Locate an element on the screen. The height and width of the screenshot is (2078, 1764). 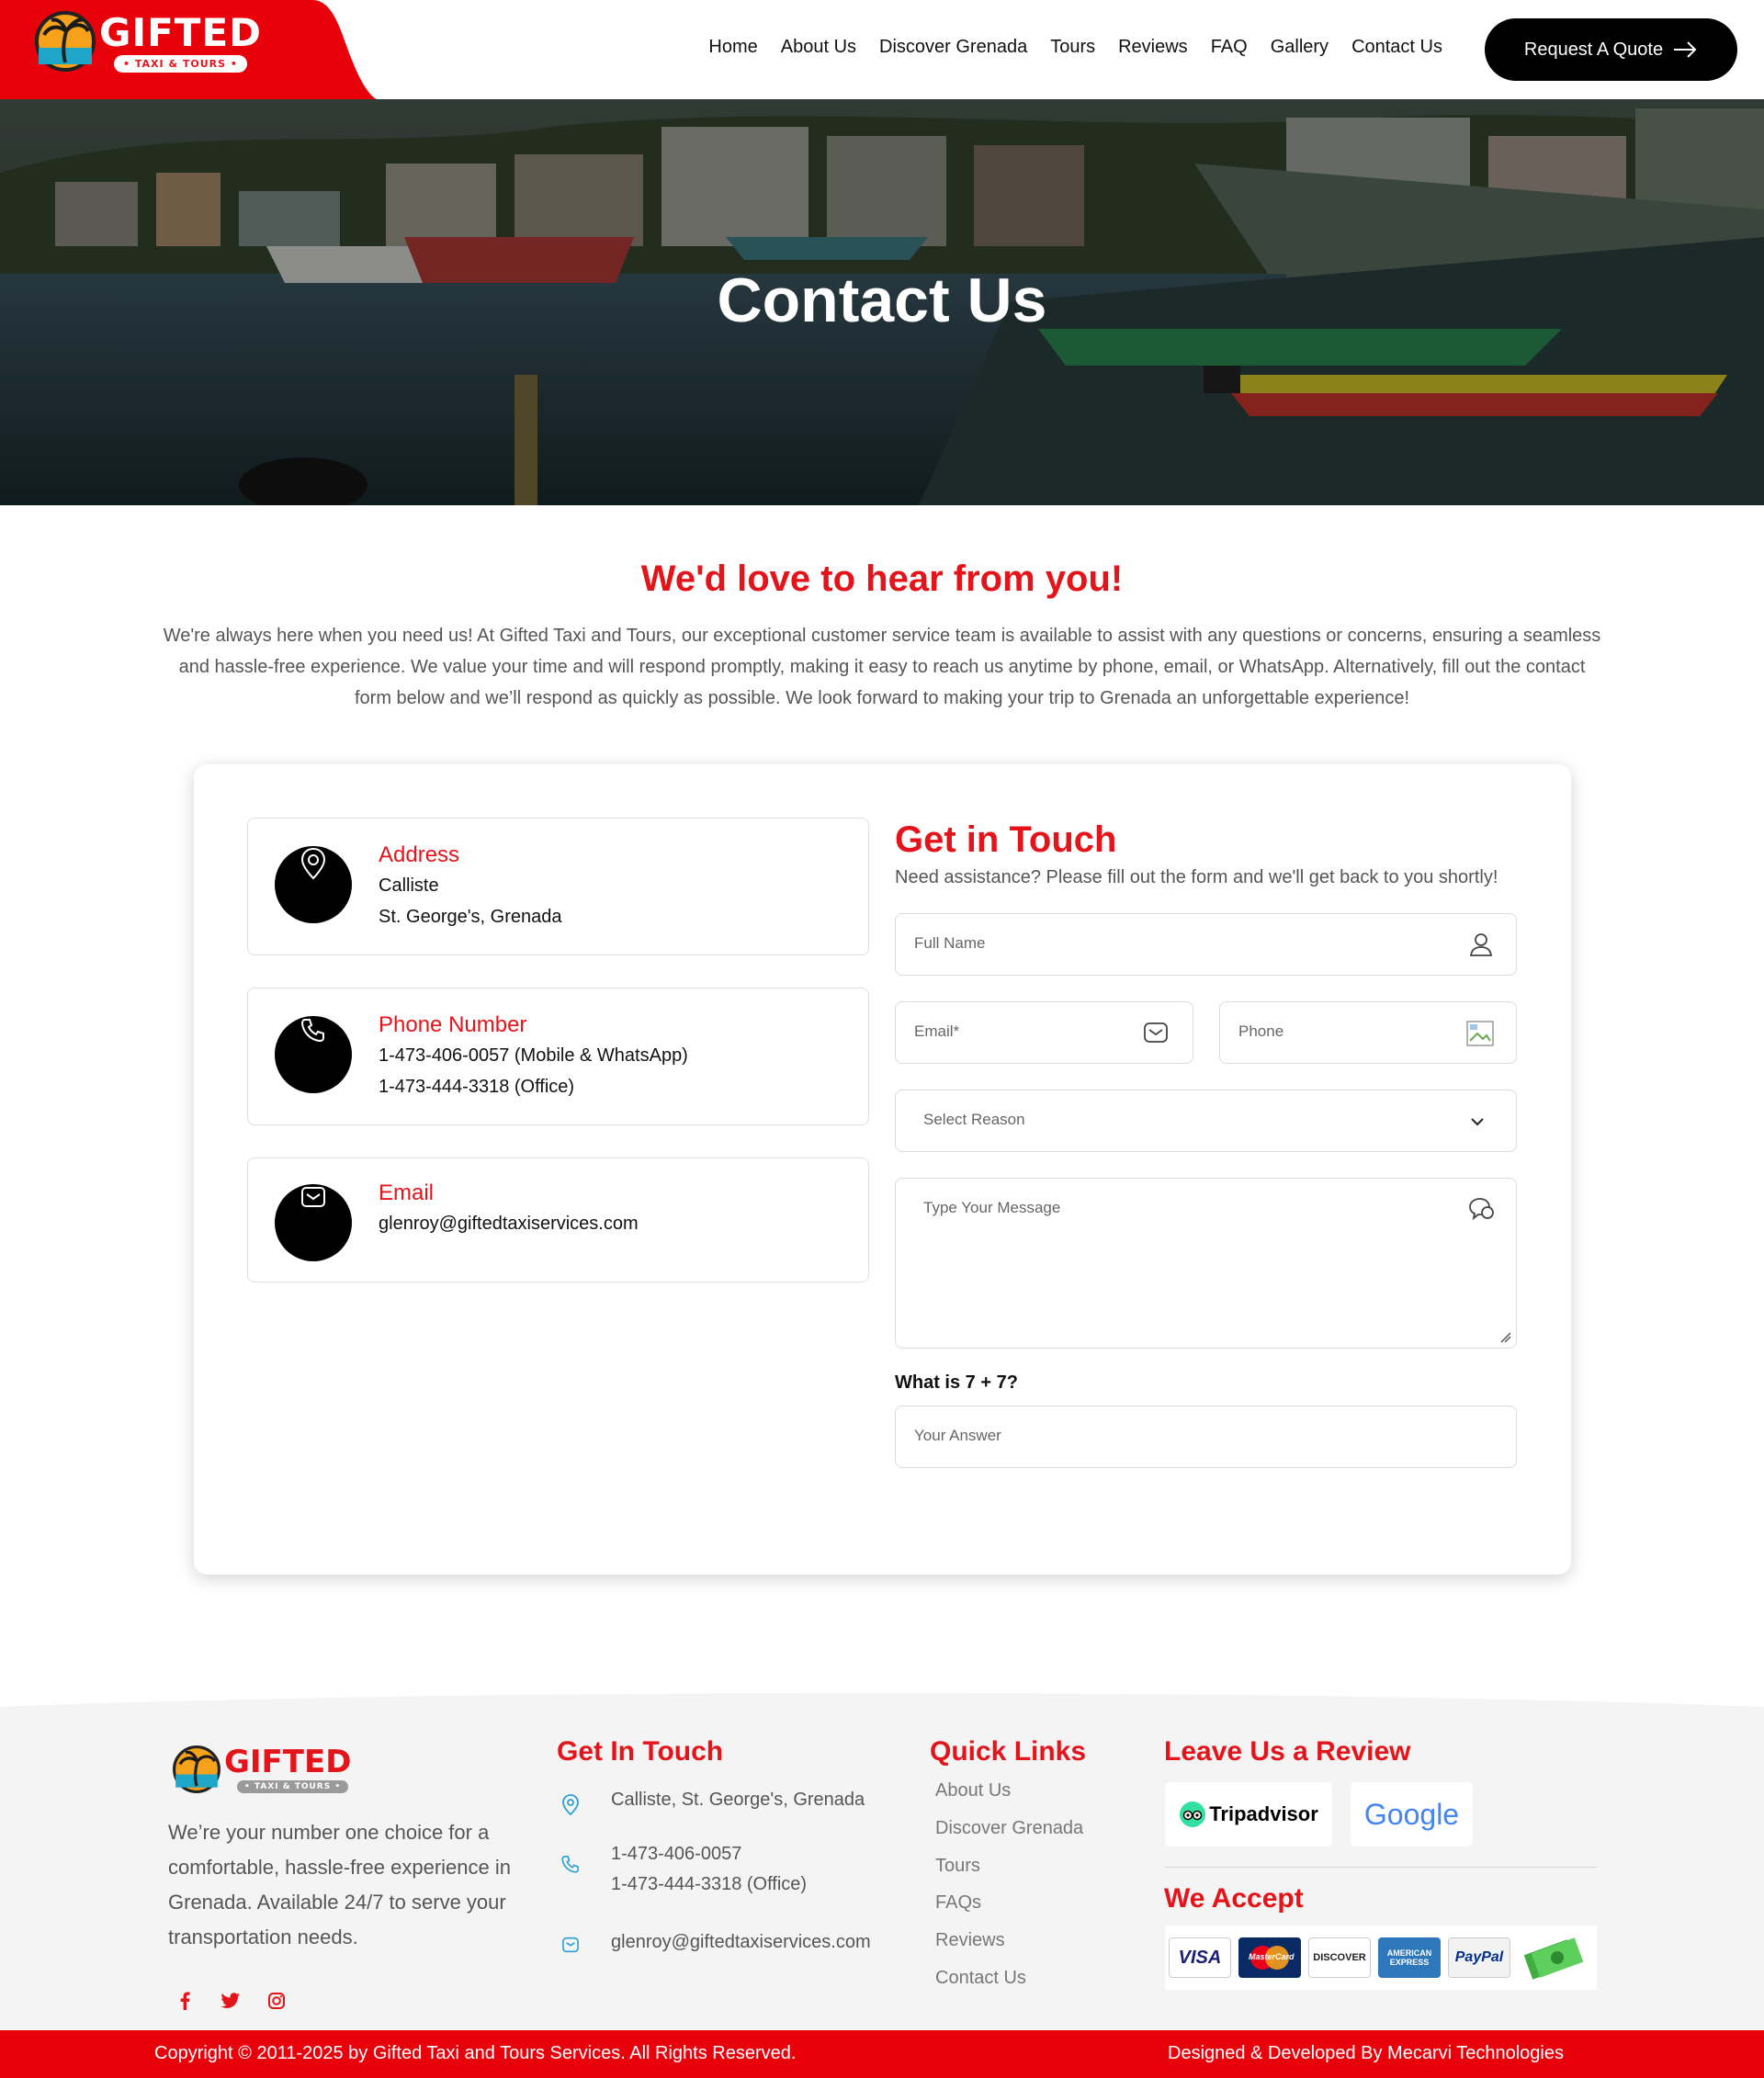
nav-home: Home is located at coordinates (732, 47).